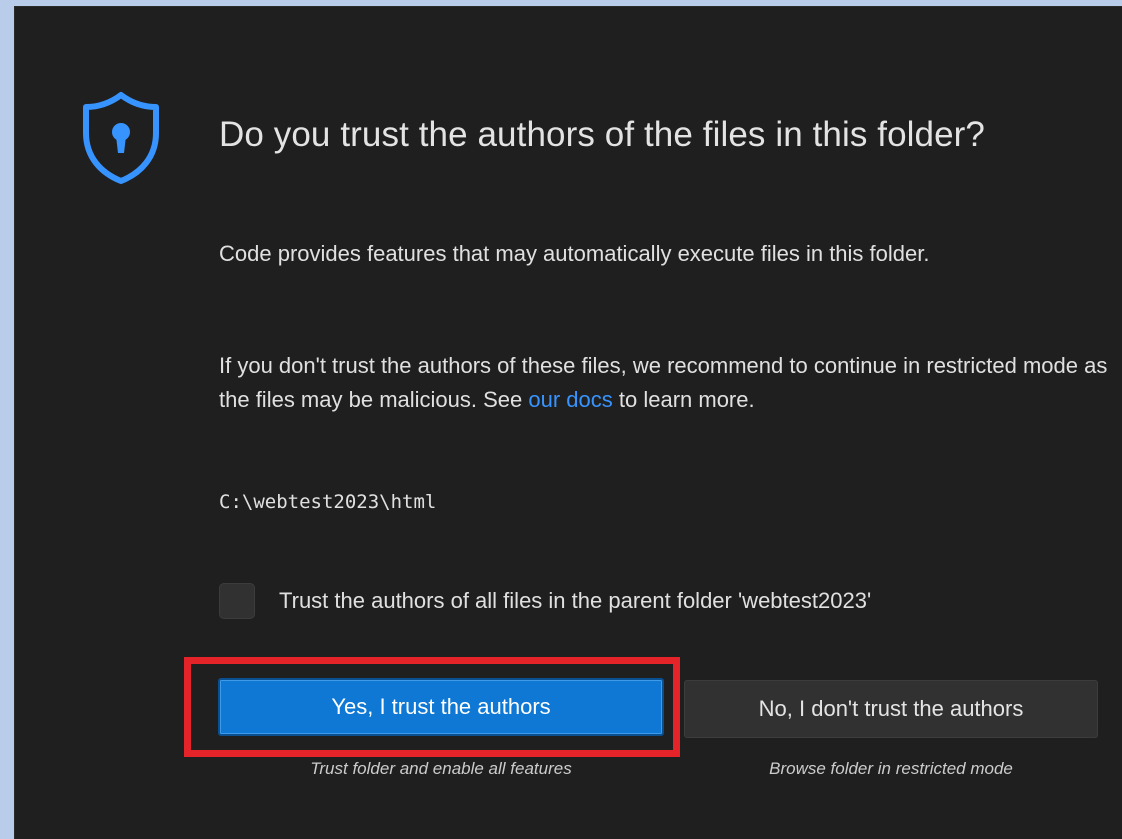 This screenshot has height=839, width=1122. Describe the element at coordinates (441, 707) in the screenshot. I see `trust-authors-button: Yes, I trust the authors` at that location.